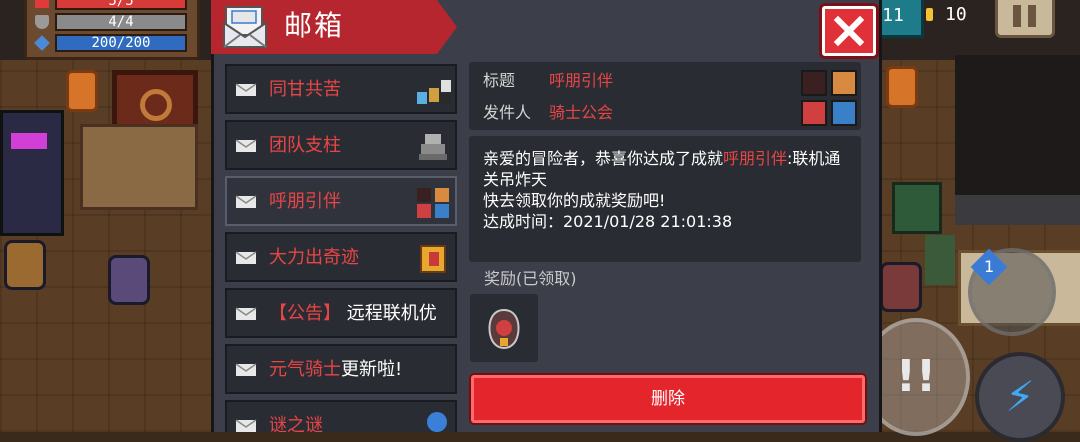  I want to click on coin-counter: 10, so click(946, 14).